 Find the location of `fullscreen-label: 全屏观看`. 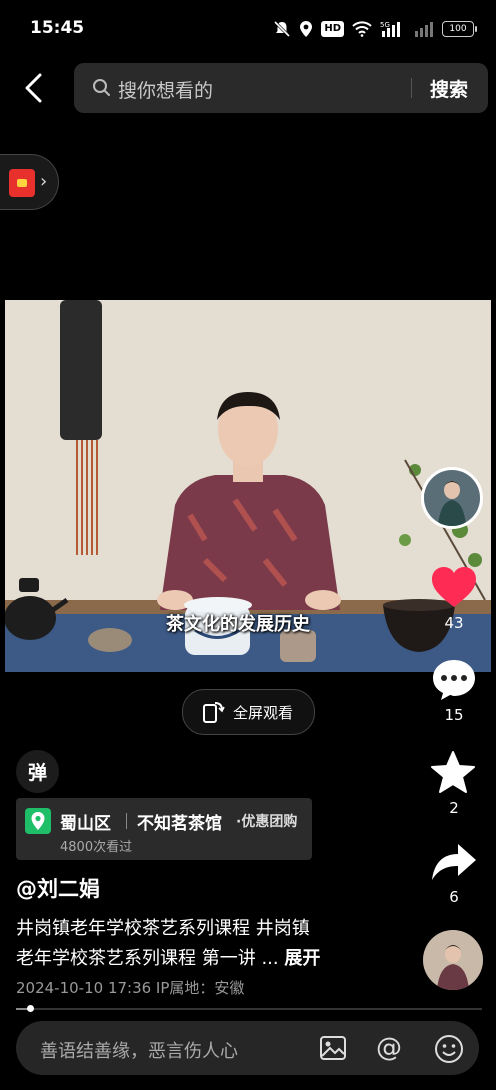

fullscreen-label: 全屏观看 is located at coordinates (263, 713).